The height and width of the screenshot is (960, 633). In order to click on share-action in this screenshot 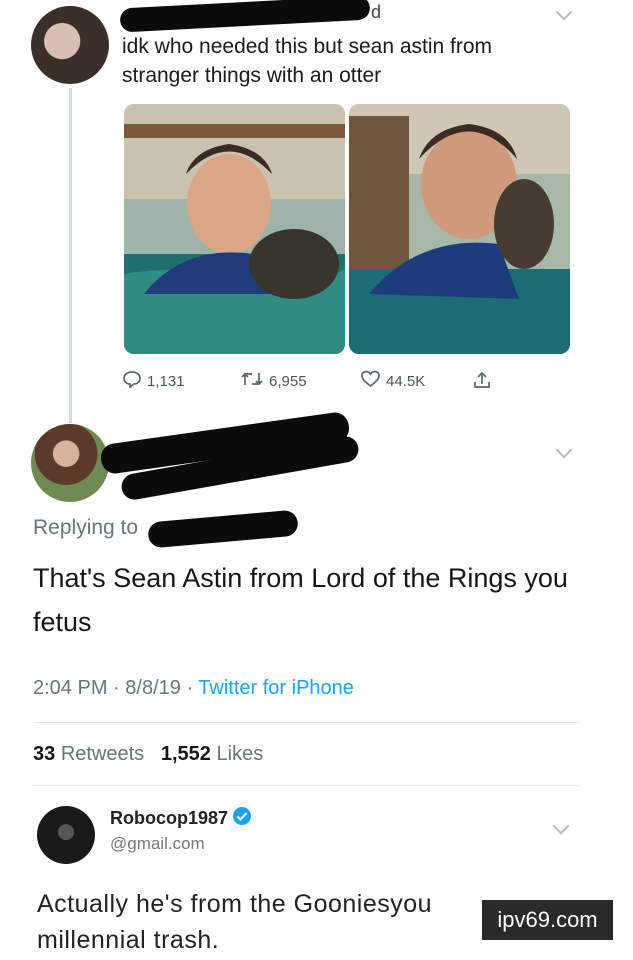, I will do `click(482, 382)`.